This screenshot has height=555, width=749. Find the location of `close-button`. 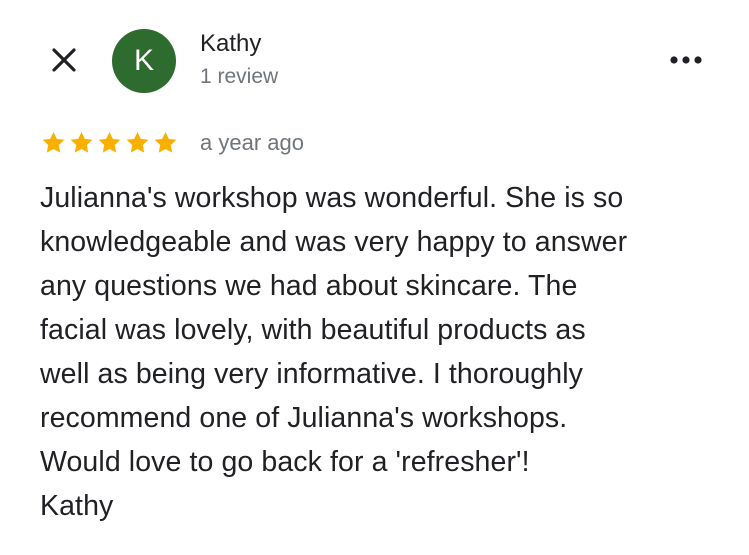

close-button is located at coordinates (64, 60).